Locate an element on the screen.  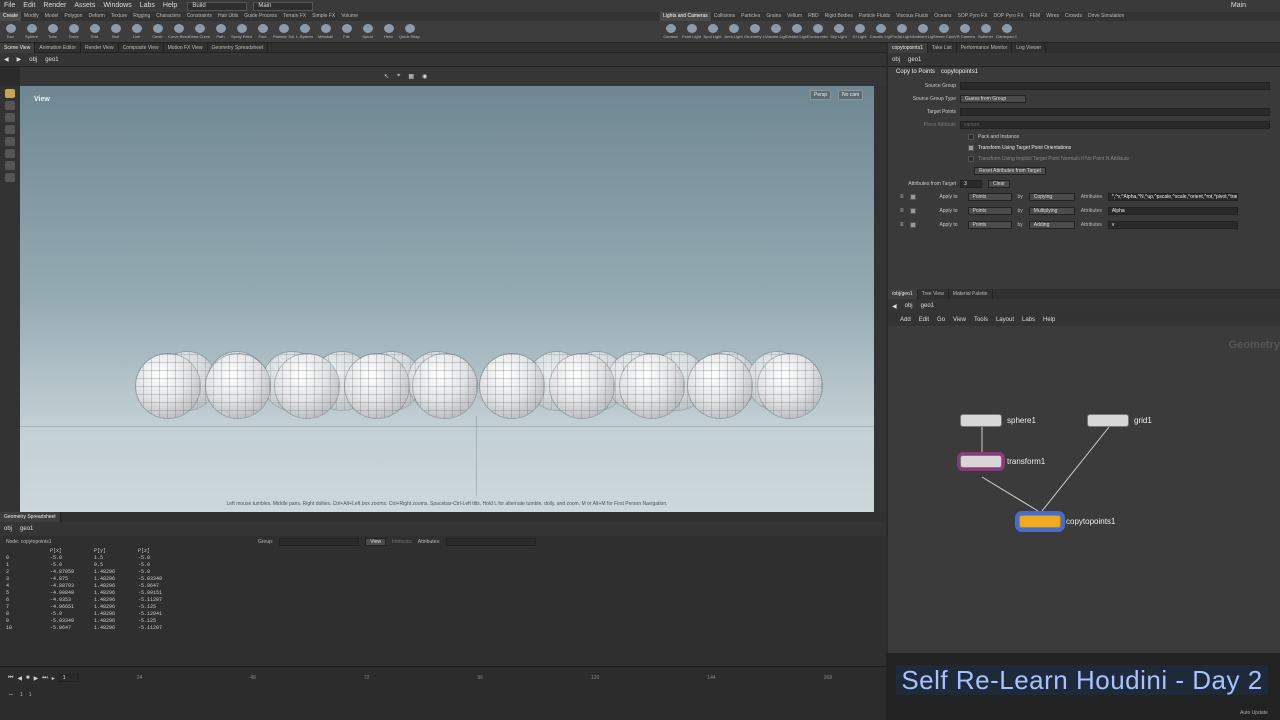
shelf-tool: Spot Light is located at coordinates (712, 32).